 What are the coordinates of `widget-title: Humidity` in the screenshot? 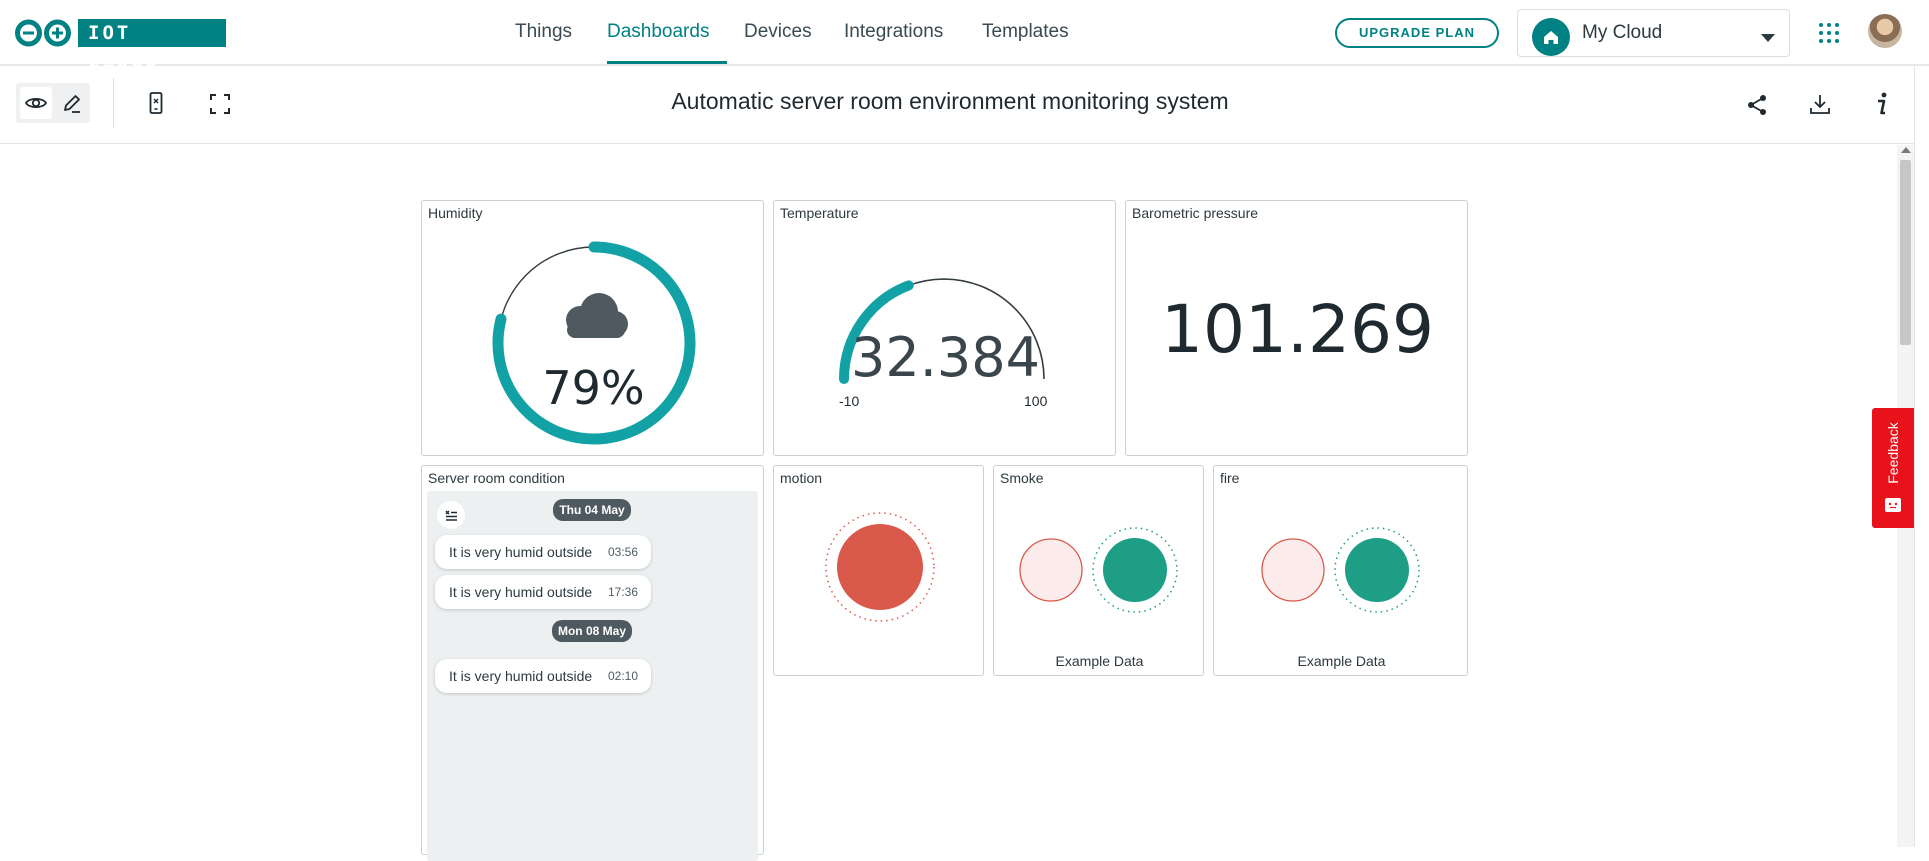 It's located at (455, 213).